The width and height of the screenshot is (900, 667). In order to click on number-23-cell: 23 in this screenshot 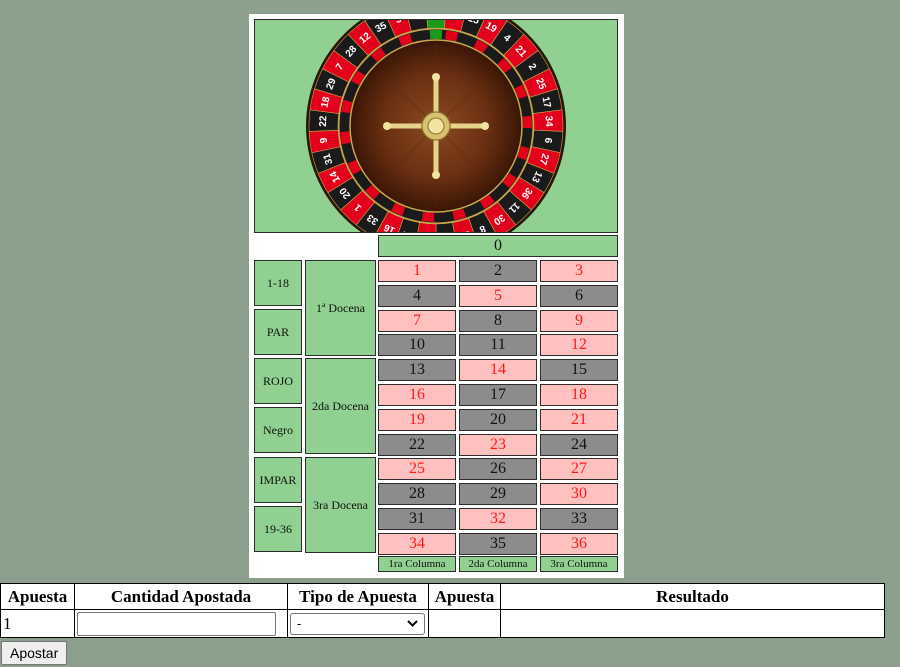, I will do `click(498, 445)`.